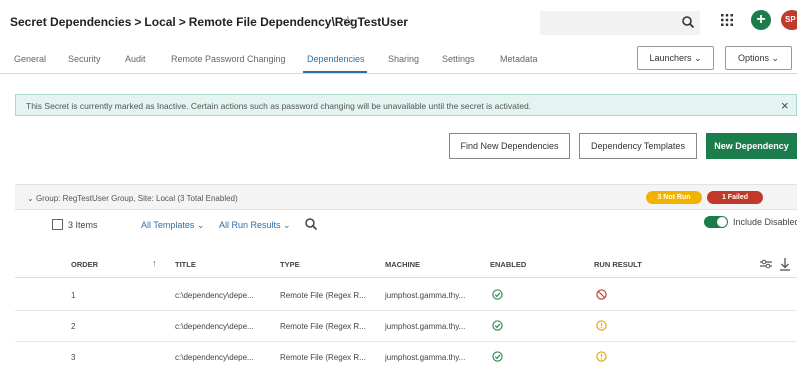  What do you see at coordinates (508, 264) in the screenshot?
I see `column-enabled: ENABLED` at bounding box center [508, 264].